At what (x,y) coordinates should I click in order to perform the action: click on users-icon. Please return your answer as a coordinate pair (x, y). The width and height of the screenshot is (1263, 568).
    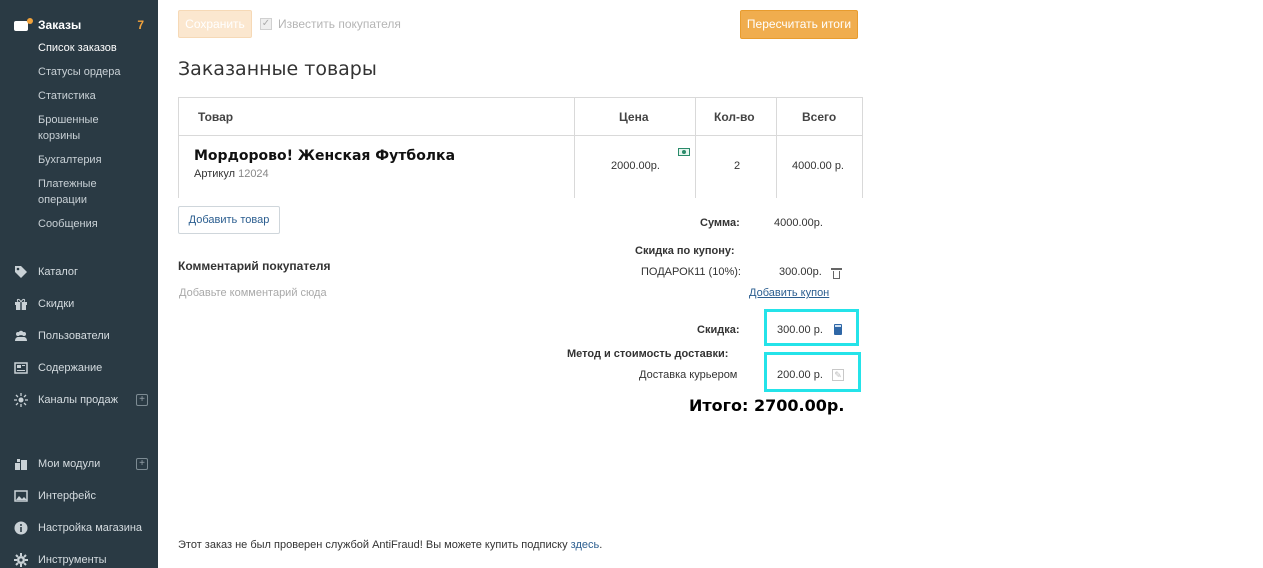
    Looking at the image, I should click on (21, 336).